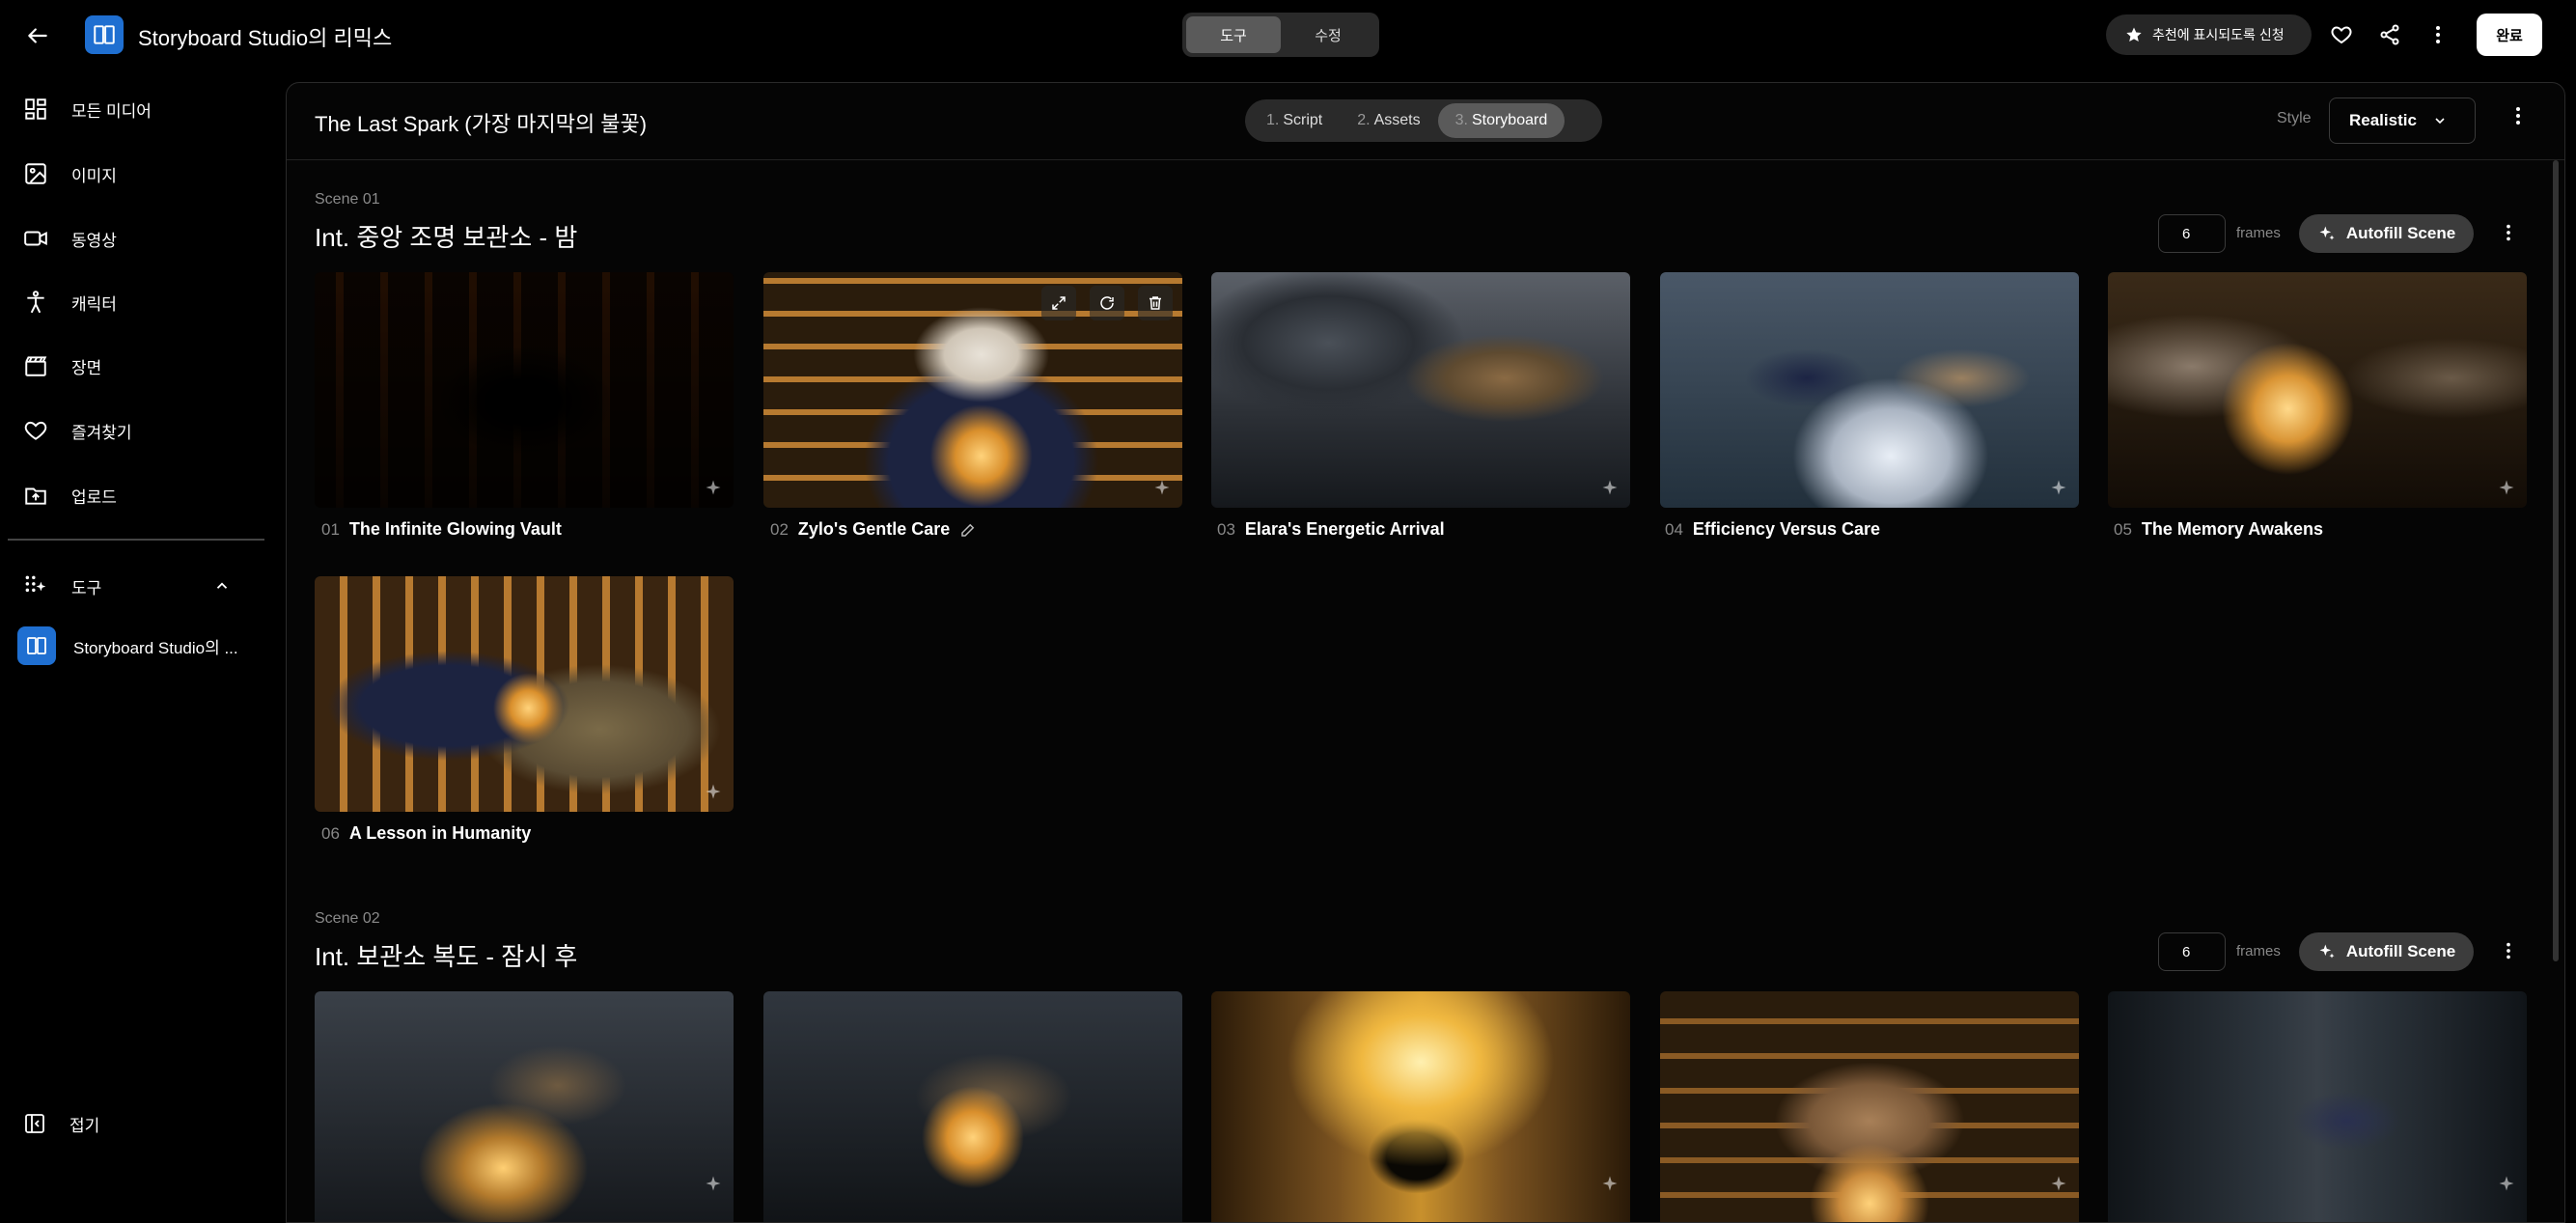 The width and height of the screenshot is (2576, 1223). What do you see at coordinates (2556, 560) in the screenshot?
I see `vertical-scrollbar` at bounding box center [2556, 560].